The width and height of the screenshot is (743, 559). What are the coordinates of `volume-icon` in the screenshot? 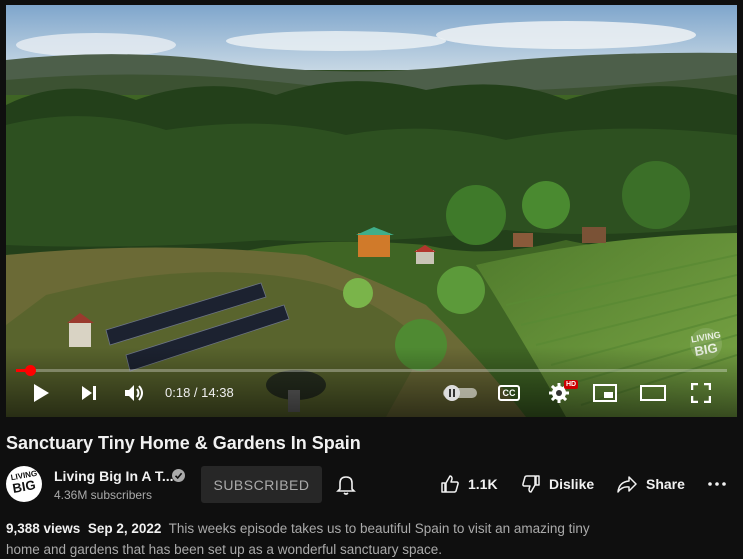 It's located at (134, 393).